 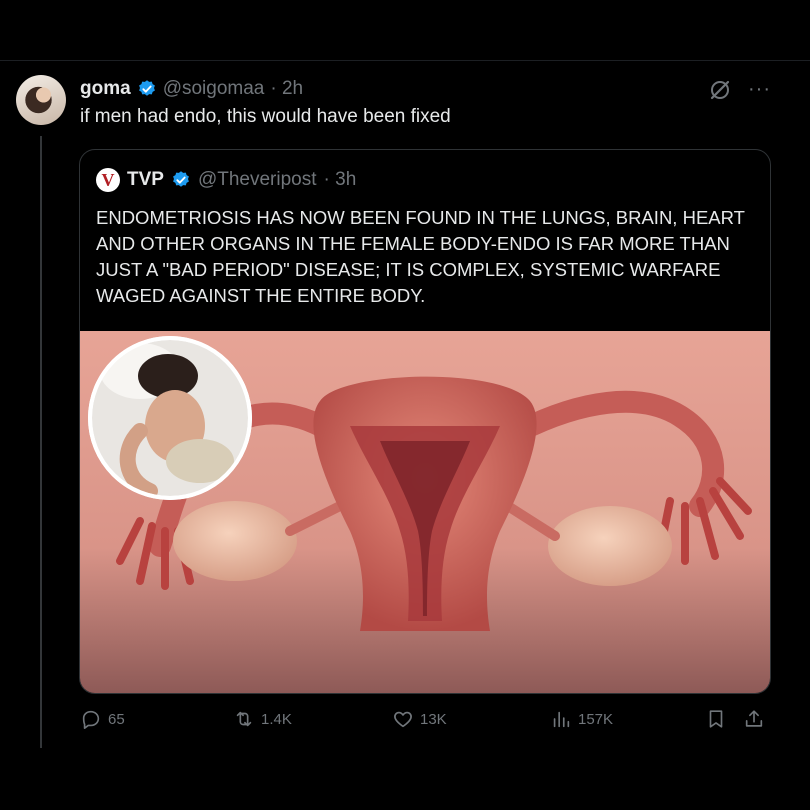 What do you see at coordinates (403, 719) in the screenshot?
I see `like-icon` at bounding box center [403, 719].